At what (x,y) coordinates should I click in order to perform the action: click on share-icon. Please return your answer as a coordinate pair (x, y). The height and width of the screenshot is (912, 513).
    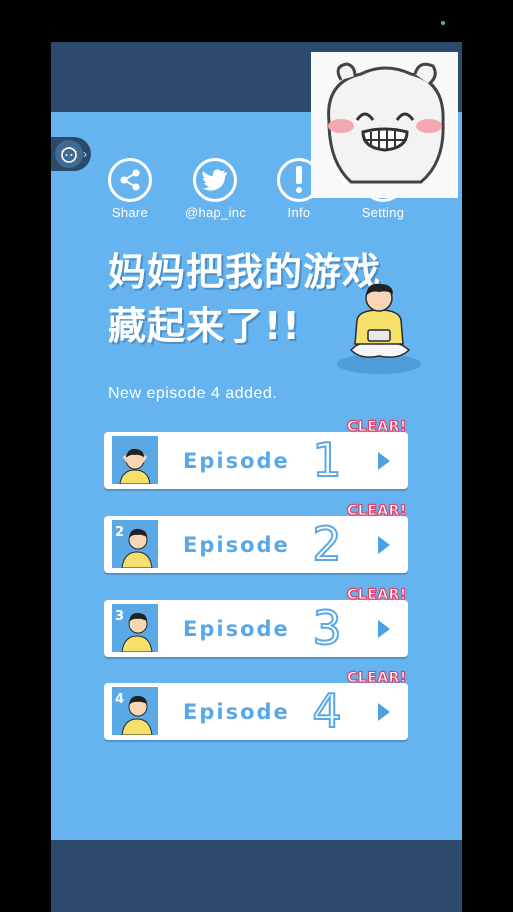
    Looking at the image, I should click on (130, 180).